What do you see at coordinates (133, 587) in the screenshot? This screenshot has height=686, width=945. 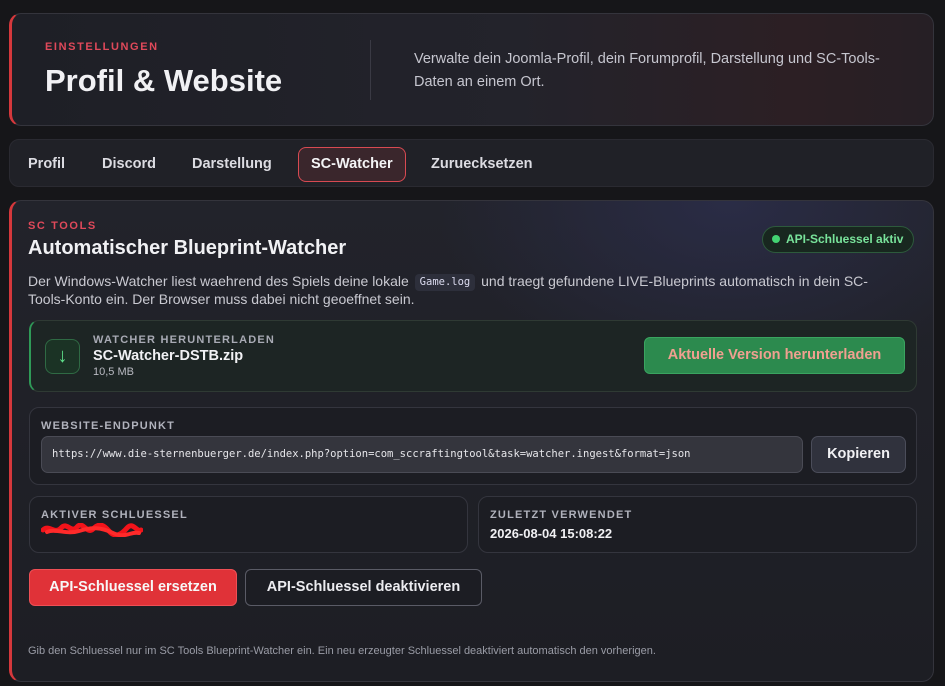 I see `replace-api-key-button: API-Schluessel ersetzen` at bounding box center [133, 587].